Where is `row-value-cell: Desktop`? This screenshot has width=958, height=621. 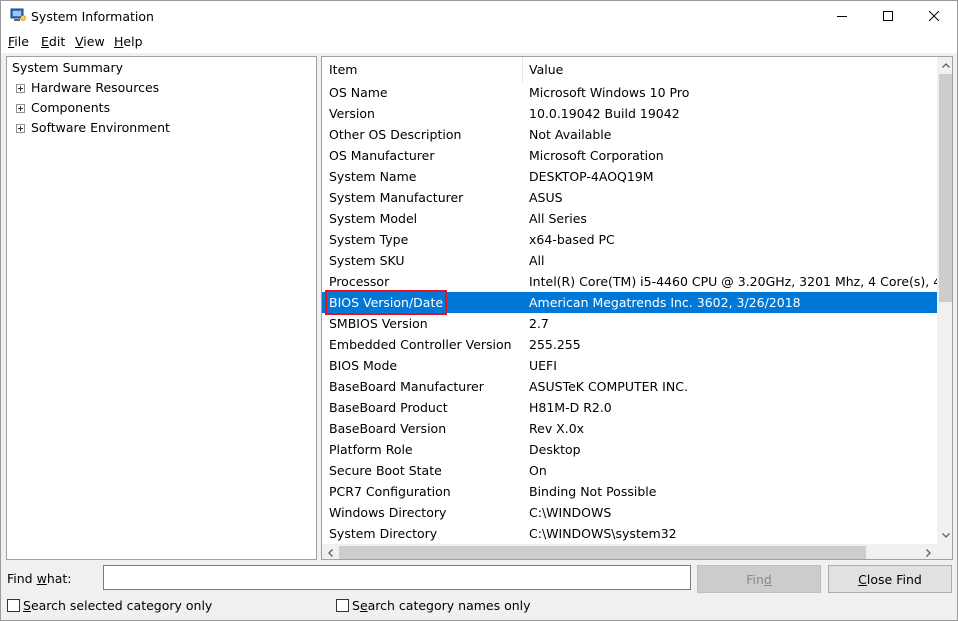
row-value-cell: Desktop is located at coordinates (555, 449).